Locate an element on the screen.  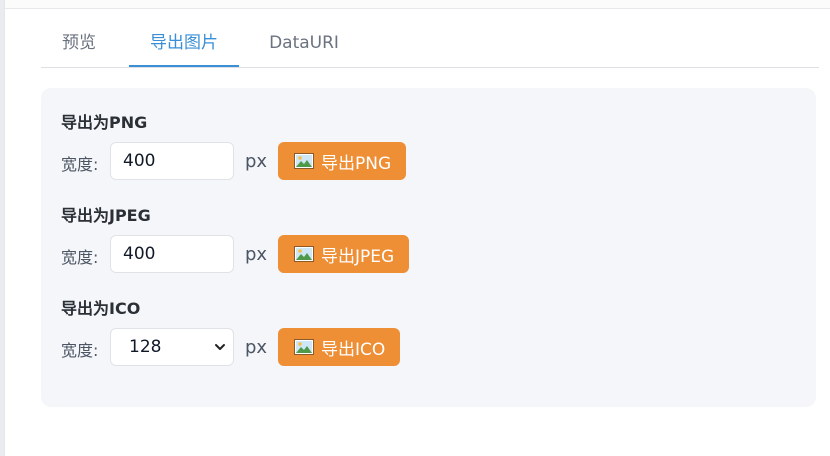
png-unit-label: px is located at coordinates (256, 161).